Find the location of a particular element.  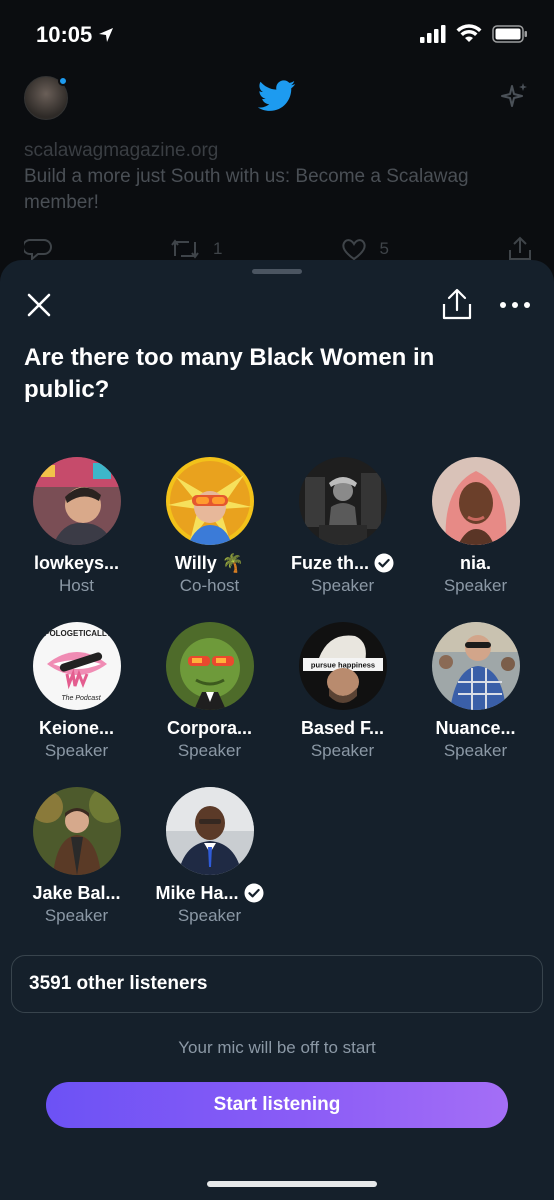

participant-jake: Jake Bal... Speaker is located at coordinates (76, 856).